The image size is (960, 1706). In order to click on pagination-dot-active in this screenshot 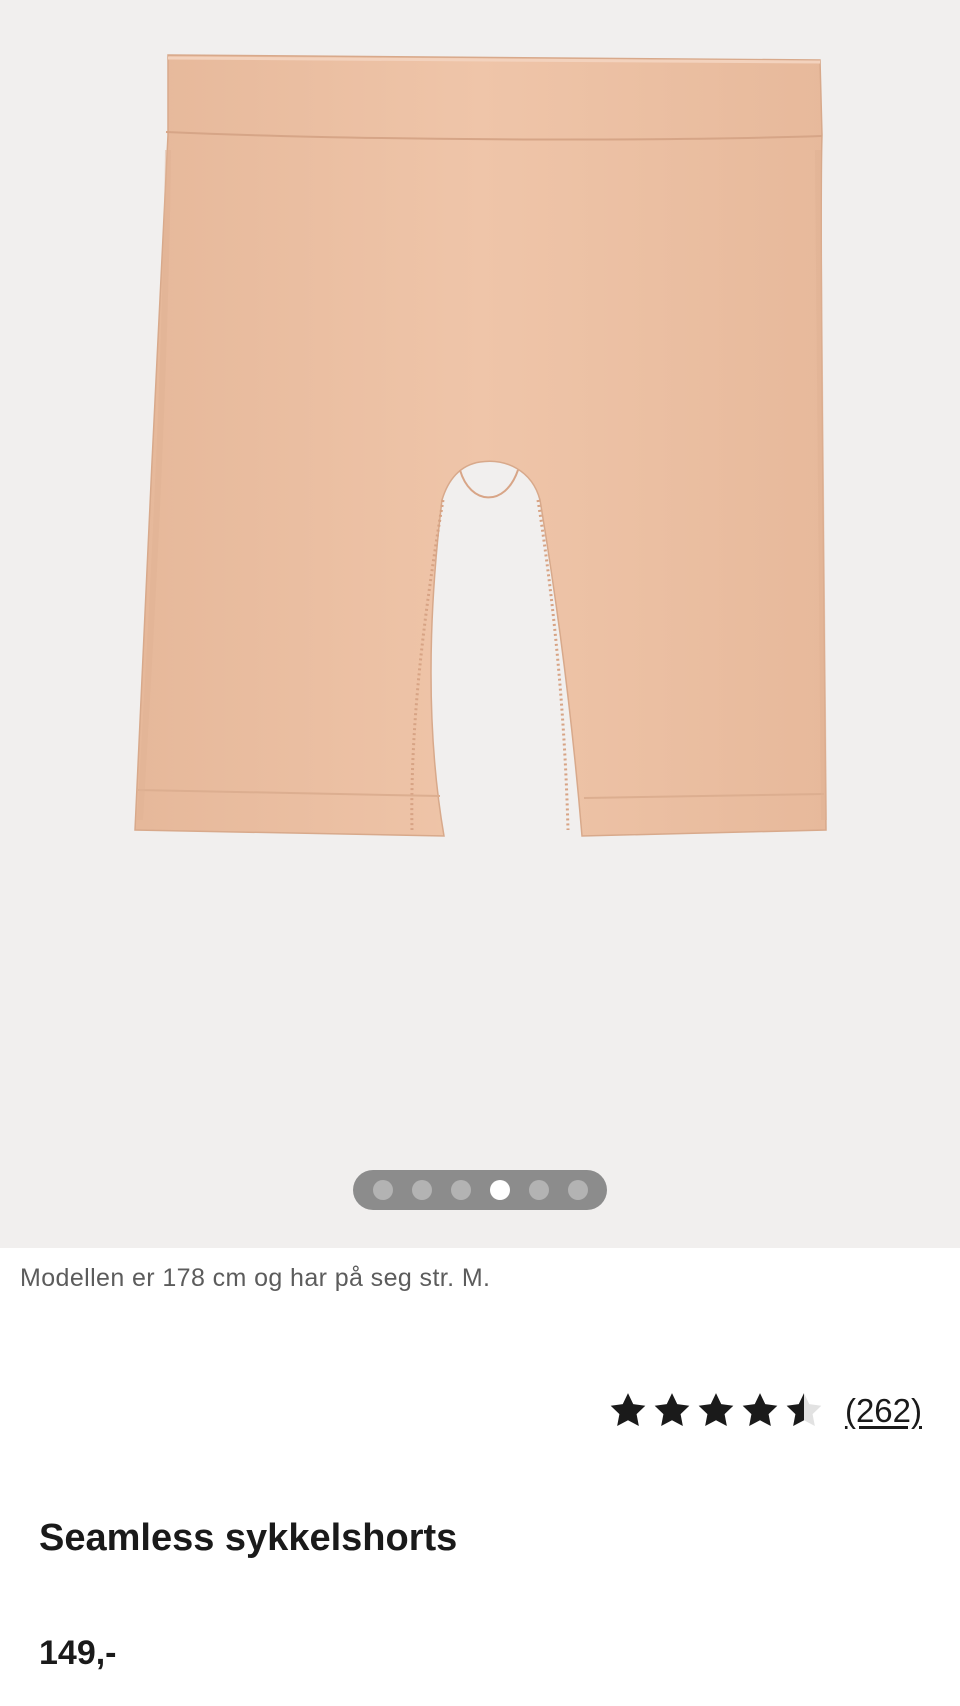, I will do `click(499, 1190)`.